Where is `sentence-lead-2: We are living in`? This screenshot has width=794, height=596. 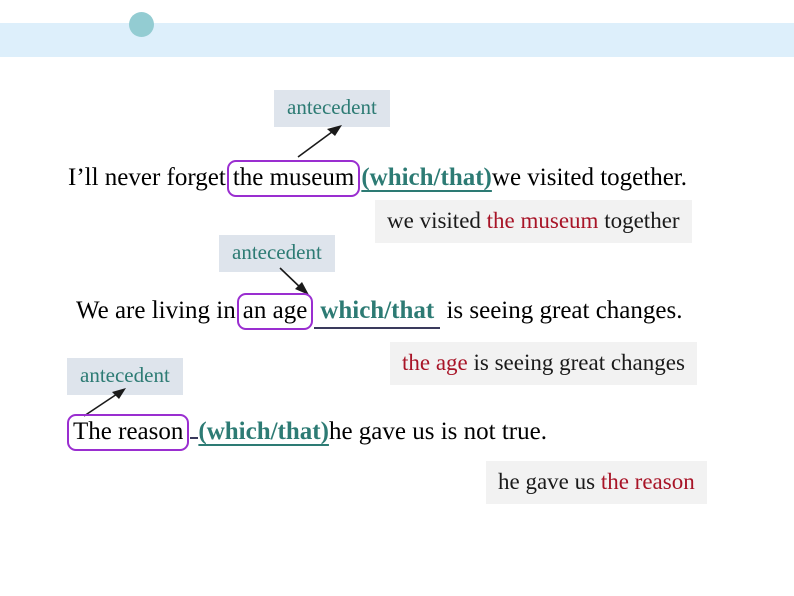 sentence-lead-2: We are living in is located at coordinates (156, 310).